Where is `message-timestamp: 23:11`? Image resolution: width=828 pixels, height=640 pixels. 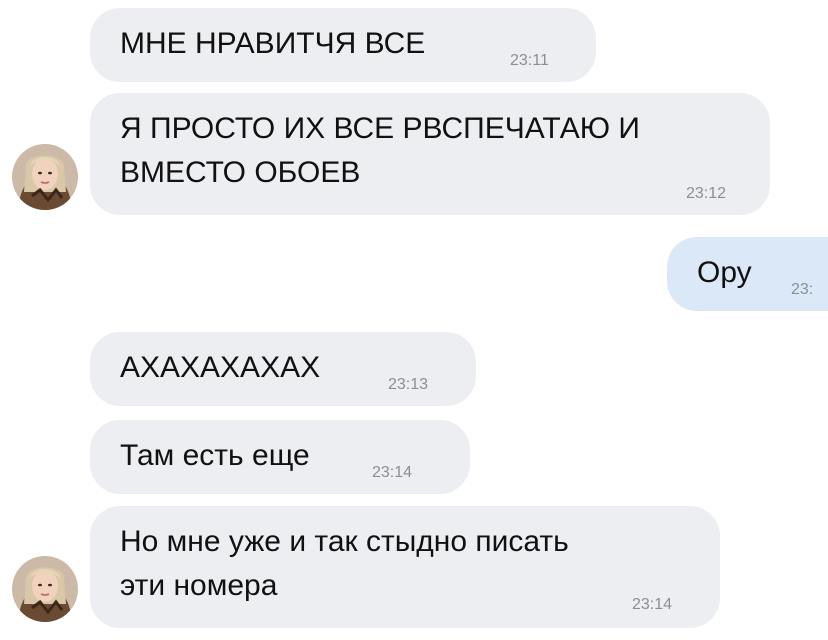
message-timestamp: 23:11 is located at coordinates (529, 60).